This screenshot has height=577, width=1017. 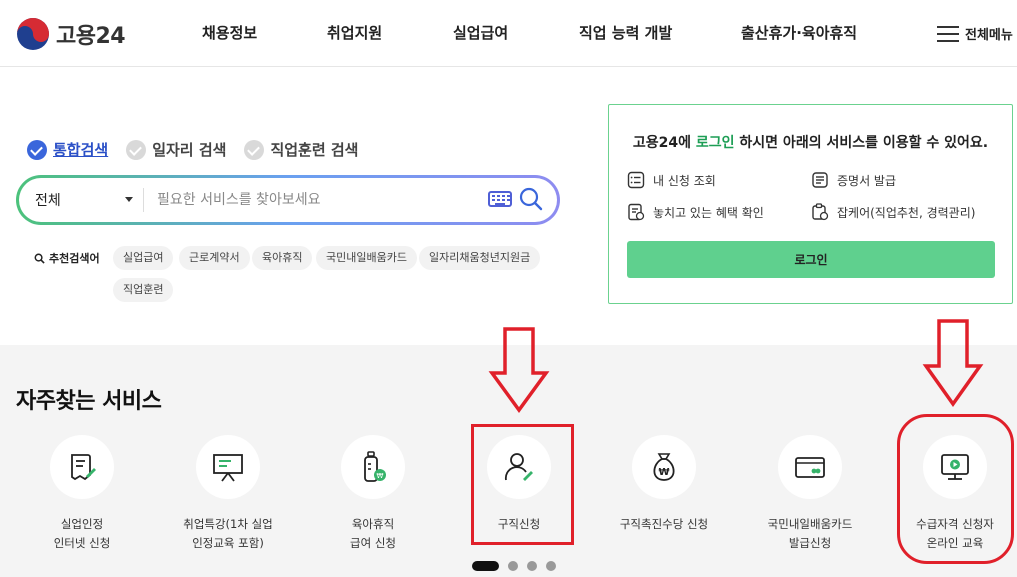 What do you see at coordinates (636, 180) in the screenshot?
I see `checklist-icon` at bounding box center [636, 180].